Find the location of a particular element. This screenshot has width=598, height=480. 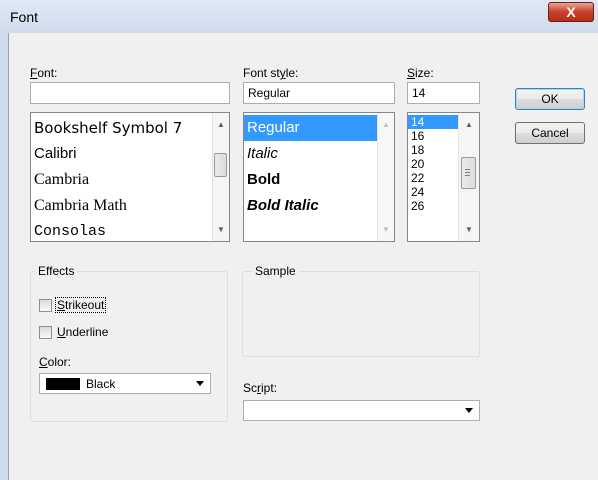

color-label-accel: C is located at coordinates (43, 362).